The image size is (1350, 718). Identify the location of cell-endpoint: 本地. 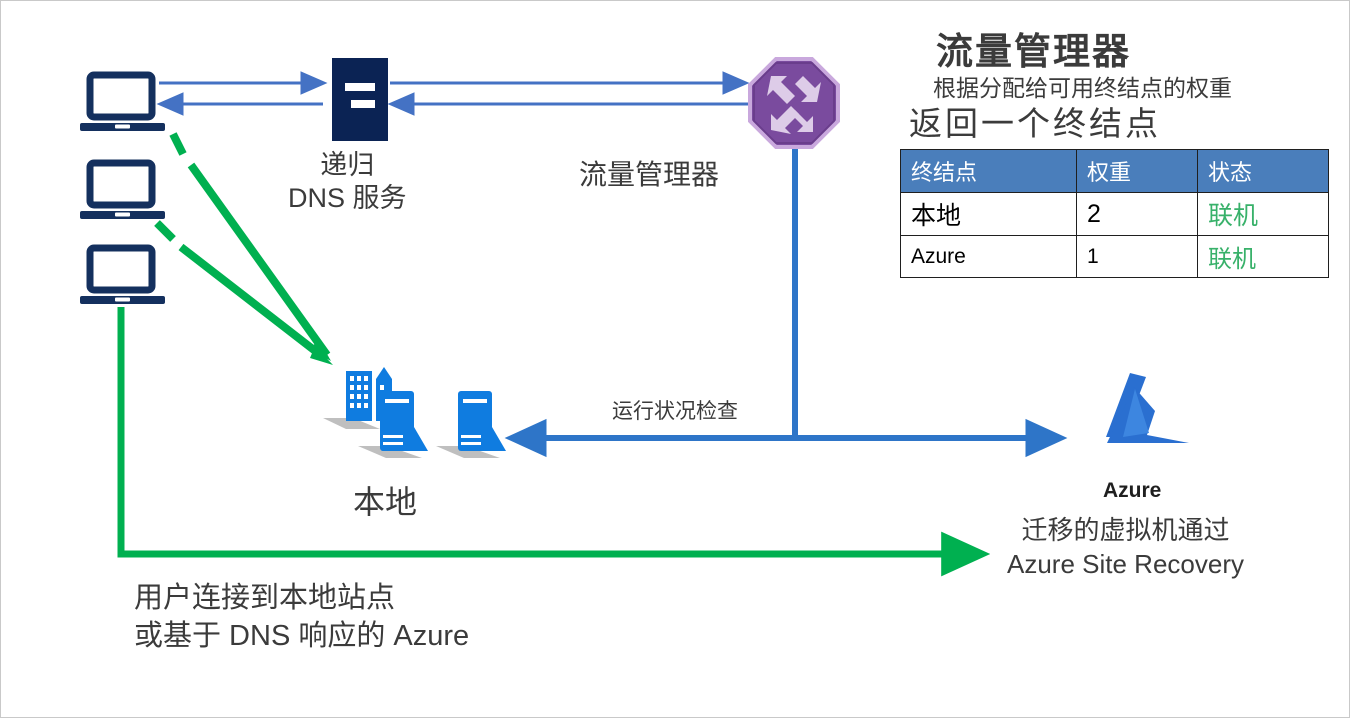
(988, 214).